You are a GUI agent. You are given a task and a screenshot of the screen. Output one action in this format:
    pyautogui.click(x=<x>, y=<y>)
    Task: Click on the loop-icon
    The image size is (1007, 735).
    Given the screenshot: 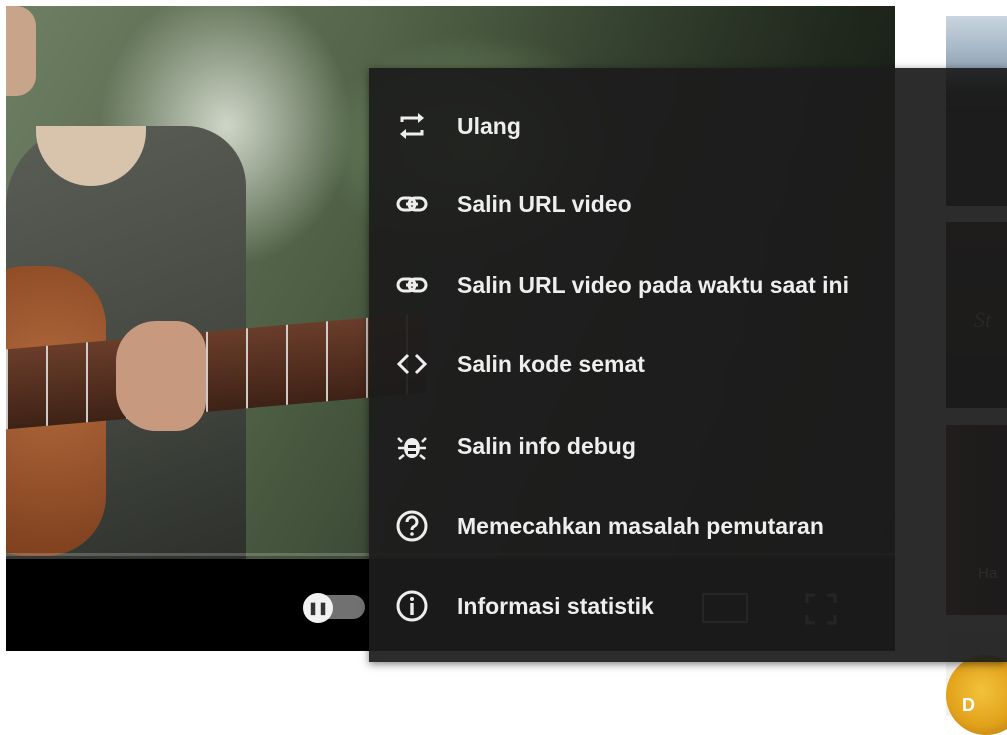 What is the action you would take?
    pyautogui.click(x=412, y=126)
    